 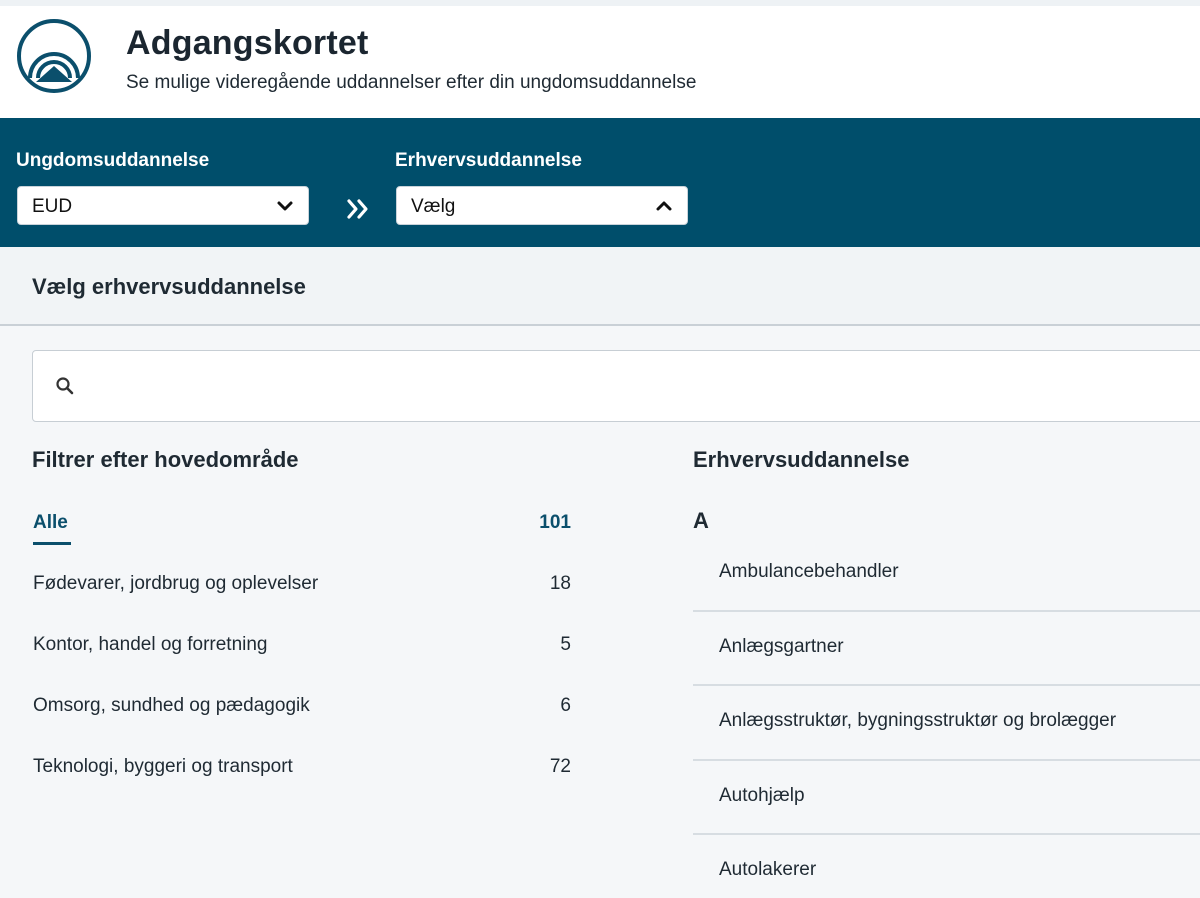 What do you see at coordinates (488, 160) in the screenshot?
I see `vocational-education-label: Erhvervsuddannelse` at bounding box center [488, 160].